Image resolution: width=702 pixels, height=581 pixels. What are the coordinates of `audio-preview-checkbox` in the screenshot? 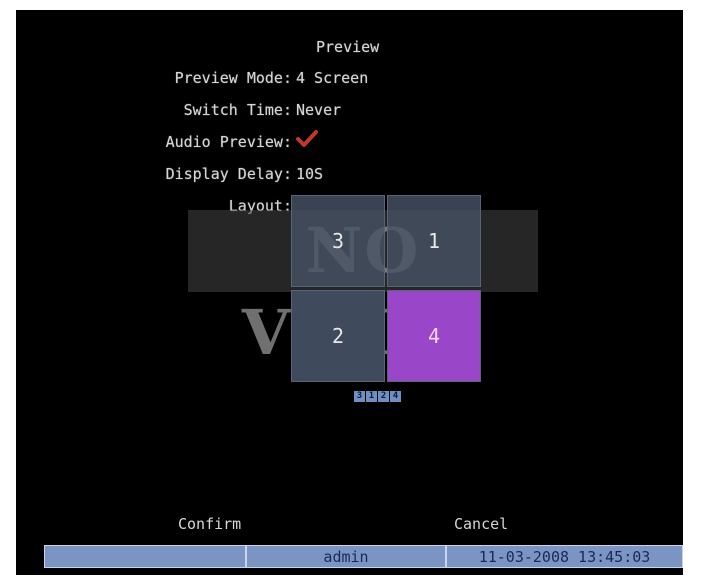 It's located at (307, 138).